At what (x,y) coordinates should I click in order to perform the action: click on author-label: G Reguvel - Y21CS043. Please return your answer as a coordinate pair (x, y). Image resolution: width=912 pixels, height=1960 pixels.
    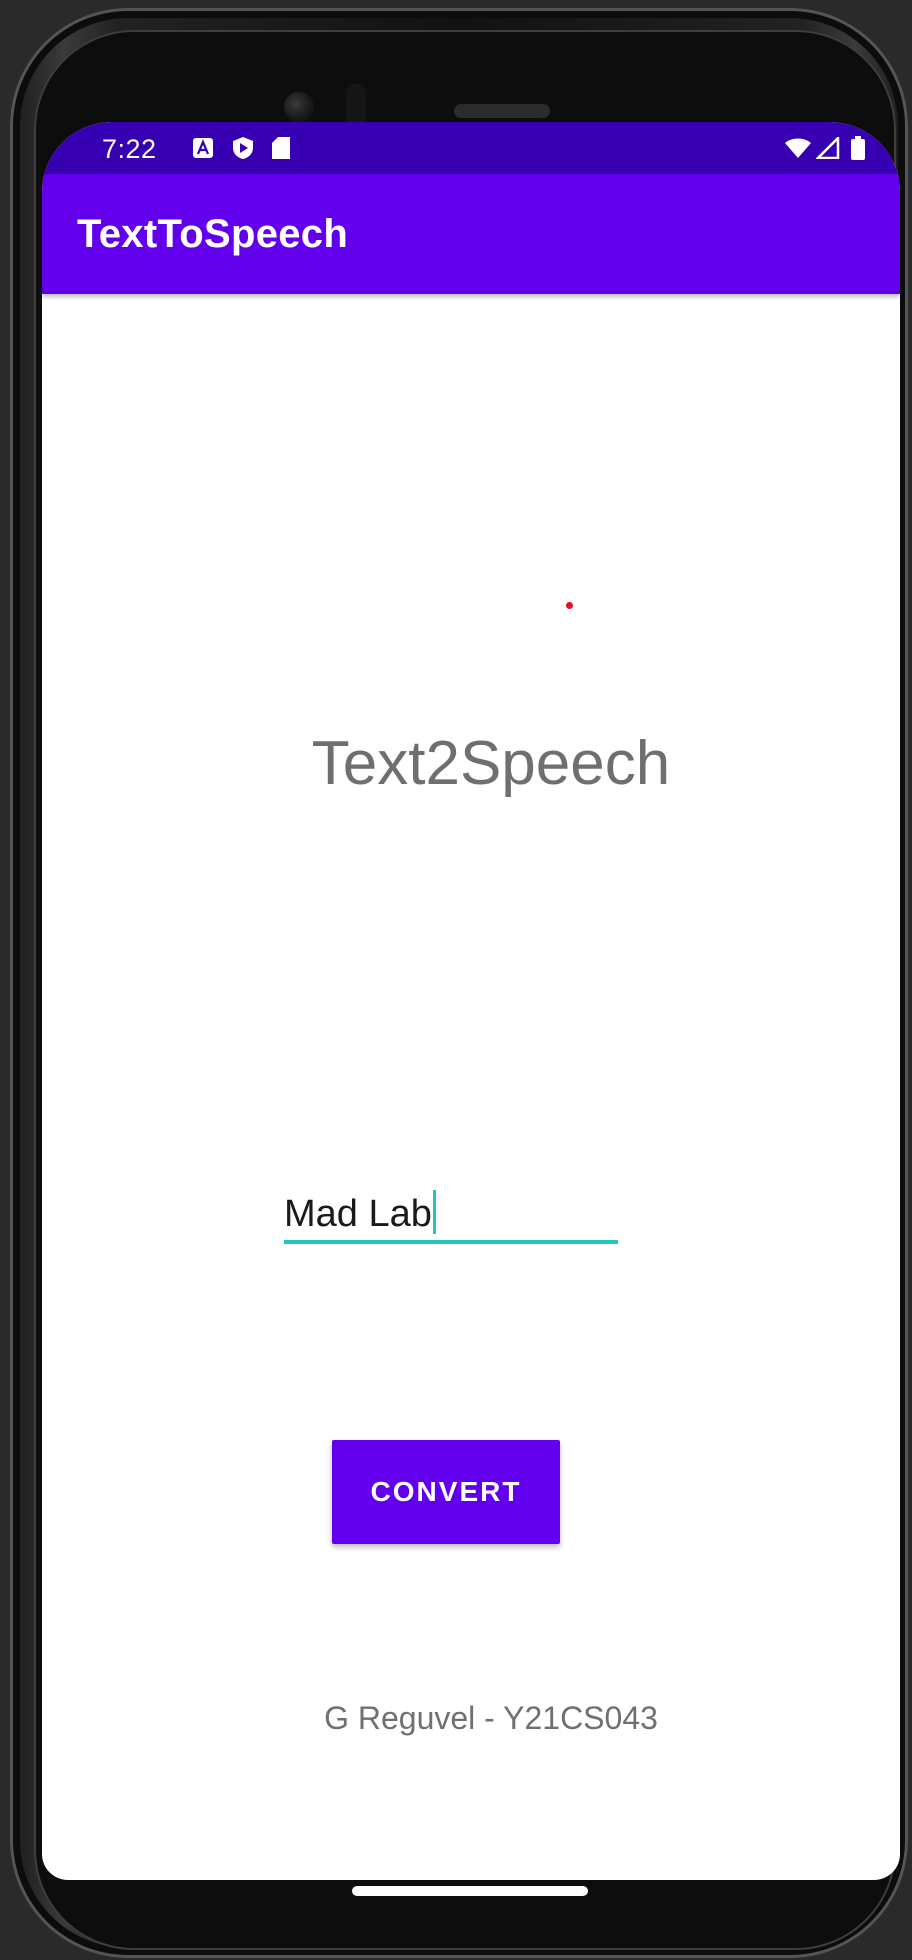
    Looking at the image, I should click on (491, 1718).